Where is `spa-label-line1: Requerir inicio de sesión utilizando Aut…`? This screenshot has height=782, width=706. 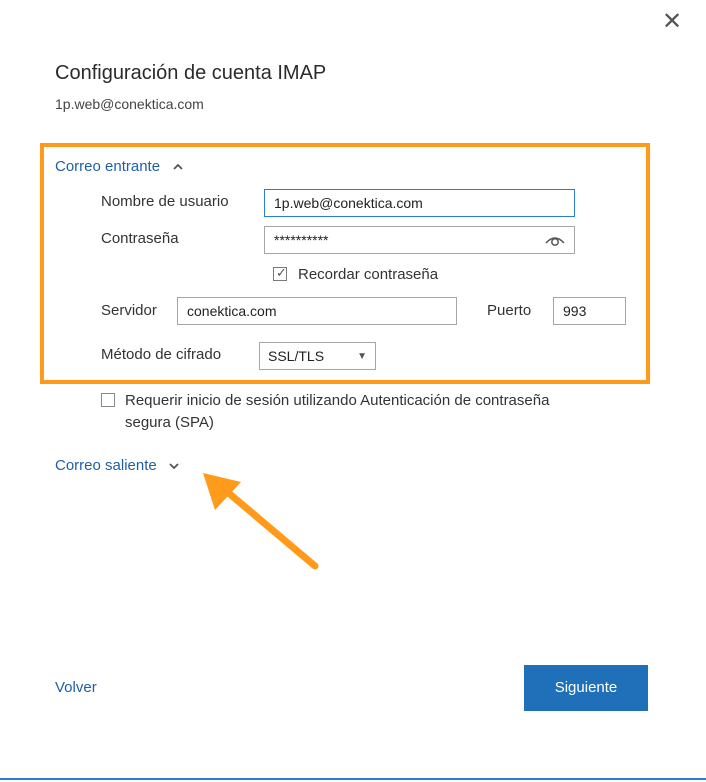
spa-label-line1: Requerir inicio de sesión utilizando Aut… is located at coordinates (337, 400).